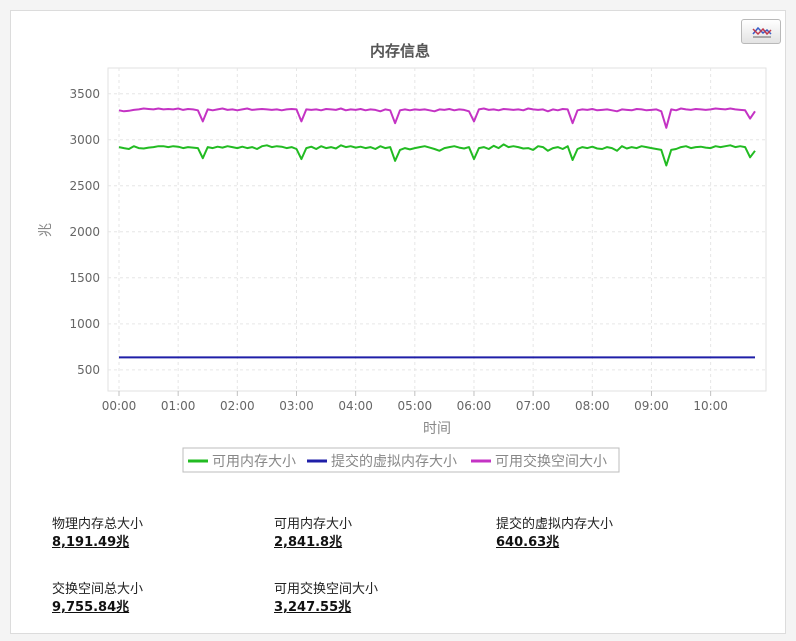 This screenshot has height=641, width=796. Describe the element at coordinates (84, 186) in the screenshot. I see `y-tick-label: 2500` at that location.